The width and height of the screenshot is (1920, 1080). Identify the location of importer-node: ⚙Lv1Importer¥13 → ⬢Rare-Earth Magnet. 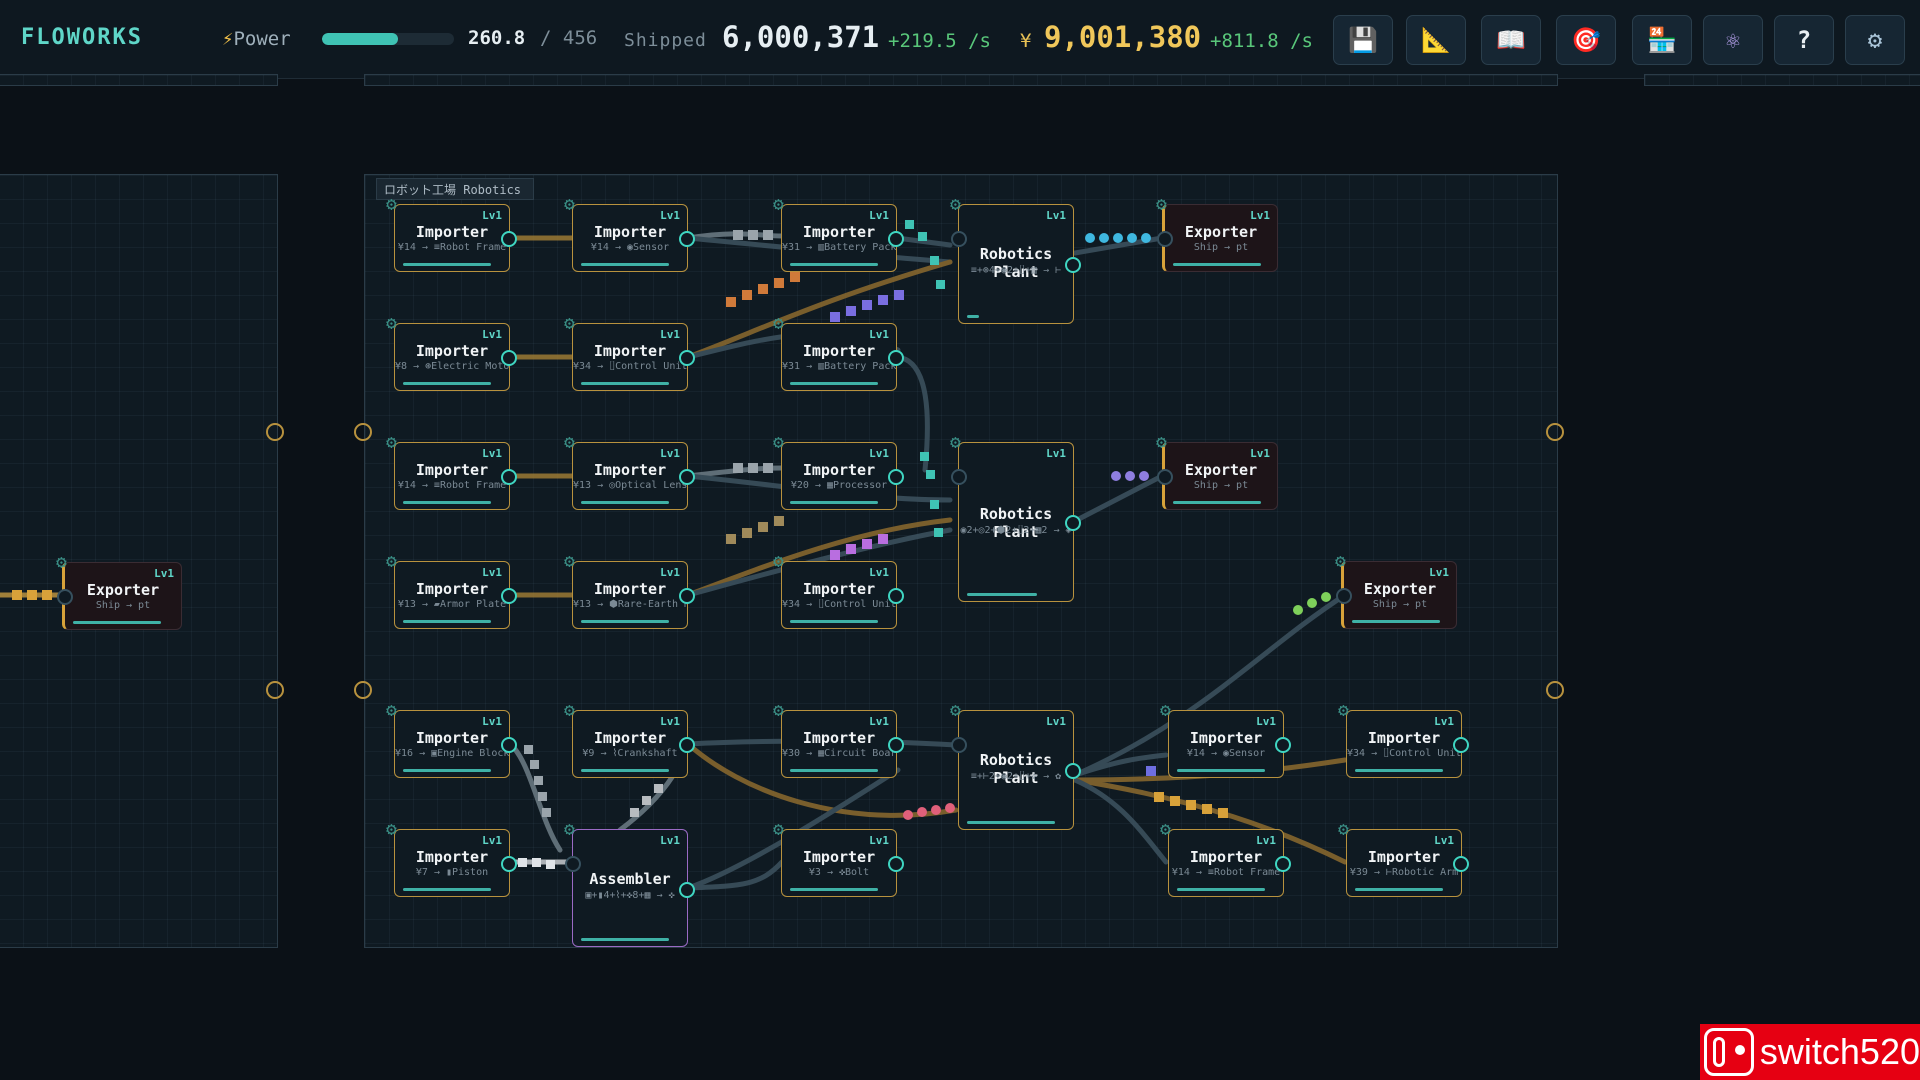
(629, 590).